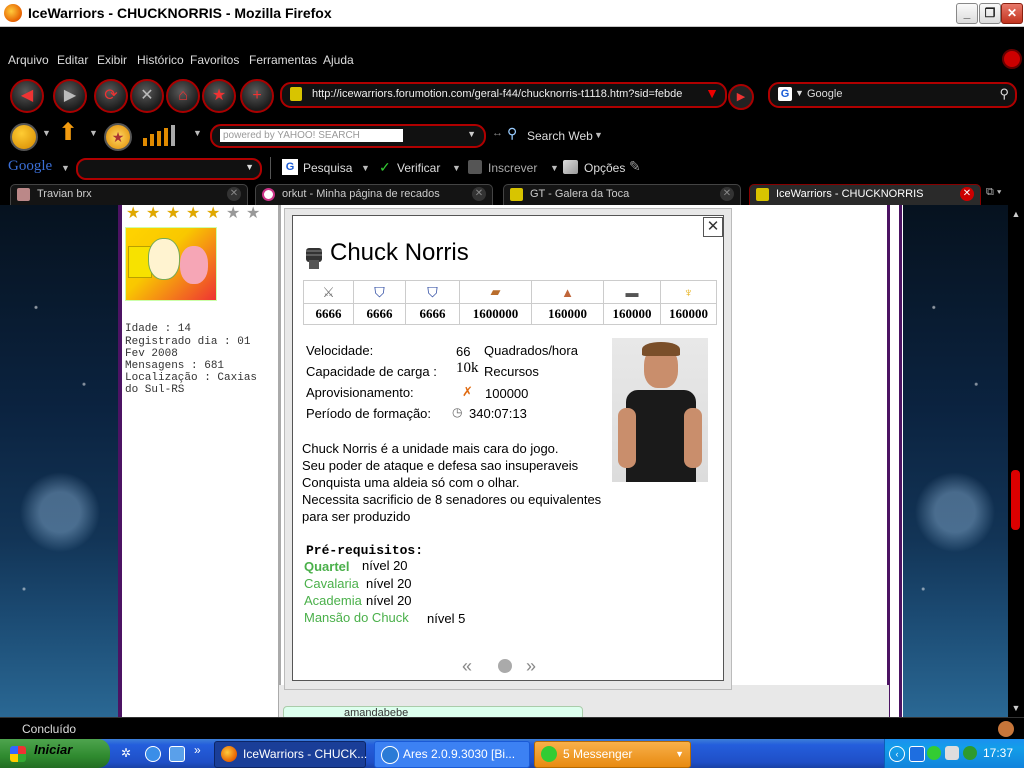 This screenshot has width=1024, height=768. What do you see at coordinates (934, 753) in the screenshot?
I see `messenger-tray-icon` at bounding box center [934, 753].